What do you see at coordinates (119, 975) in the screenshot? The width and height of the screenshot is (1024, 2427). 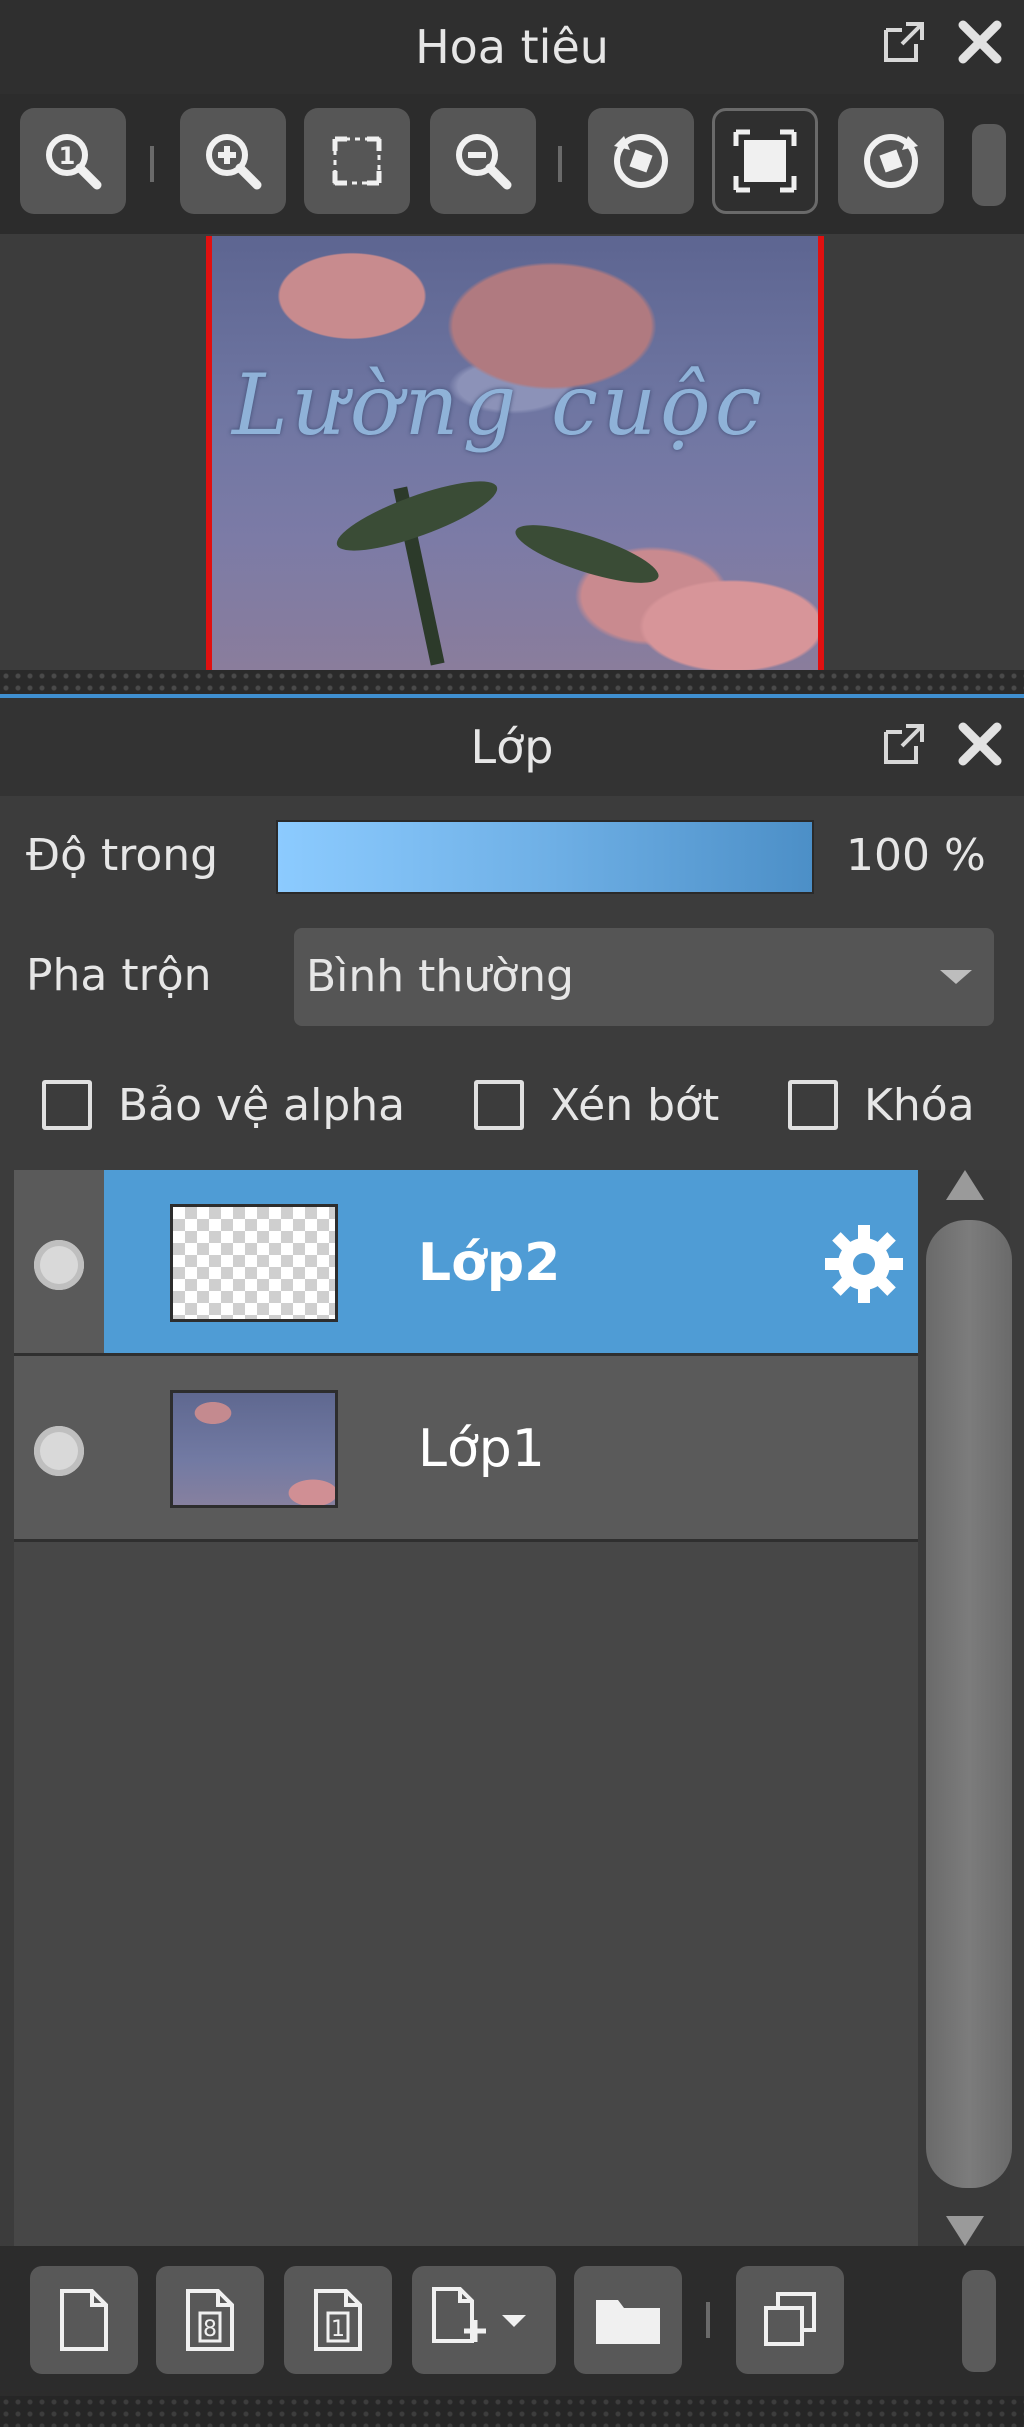 I see `blend-mode-label: Pha trộn` at bounding box center [119, 975].